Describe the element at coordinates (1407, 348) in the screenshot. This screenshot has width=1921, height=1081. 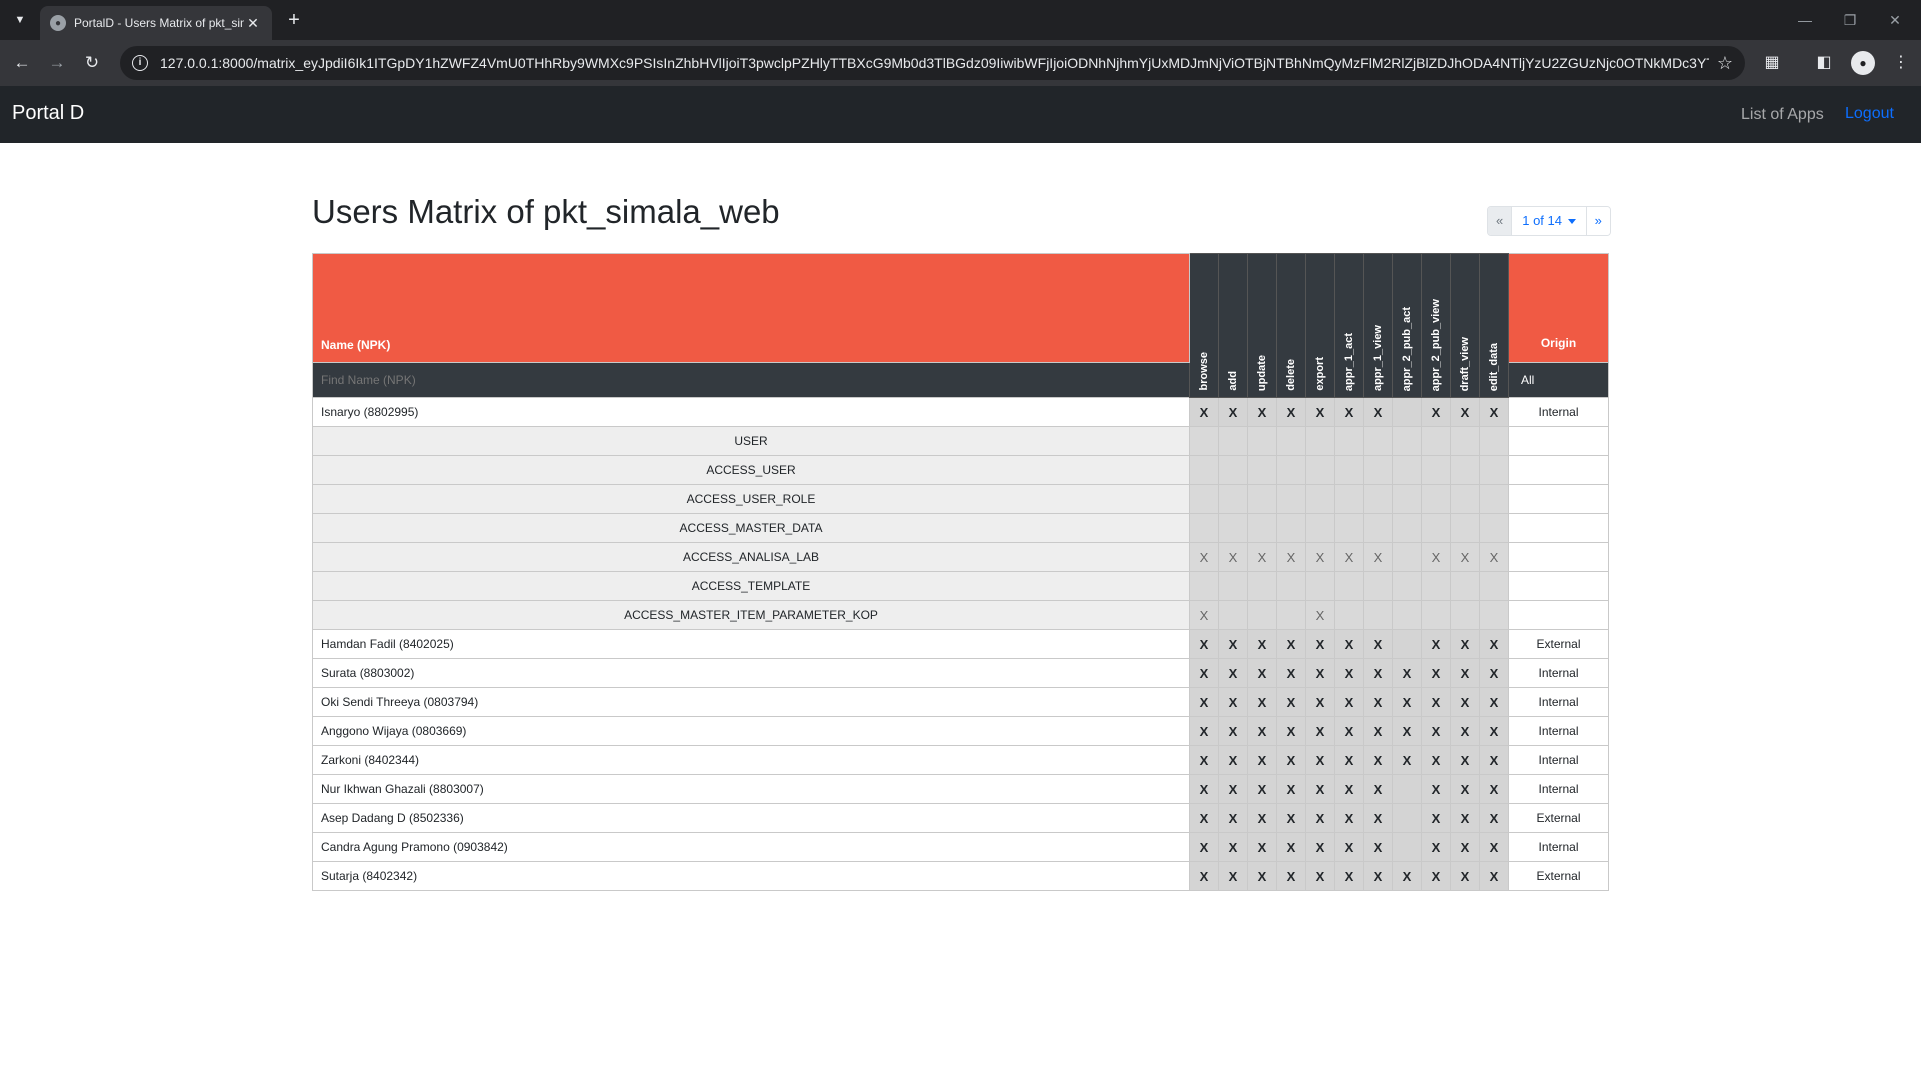
I see `perm-header-label: appr_2_pub_act` at that location.